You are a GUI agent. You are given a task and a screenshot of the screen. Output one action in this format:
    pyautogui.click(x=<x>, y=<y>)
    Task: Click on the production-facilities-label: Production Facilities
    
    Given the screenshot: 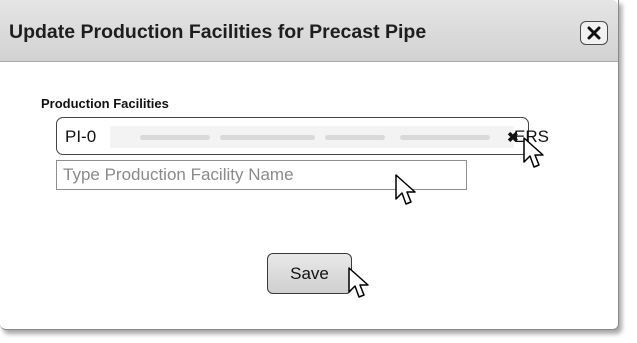 What is the action you would take?
    pyautogui.click(x=105, y=103)
    